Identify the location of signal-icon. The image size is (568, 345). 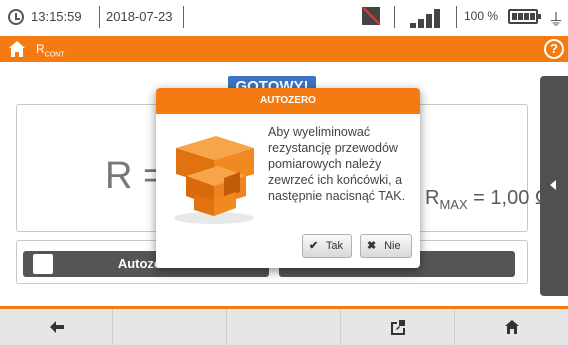
(428, 17).